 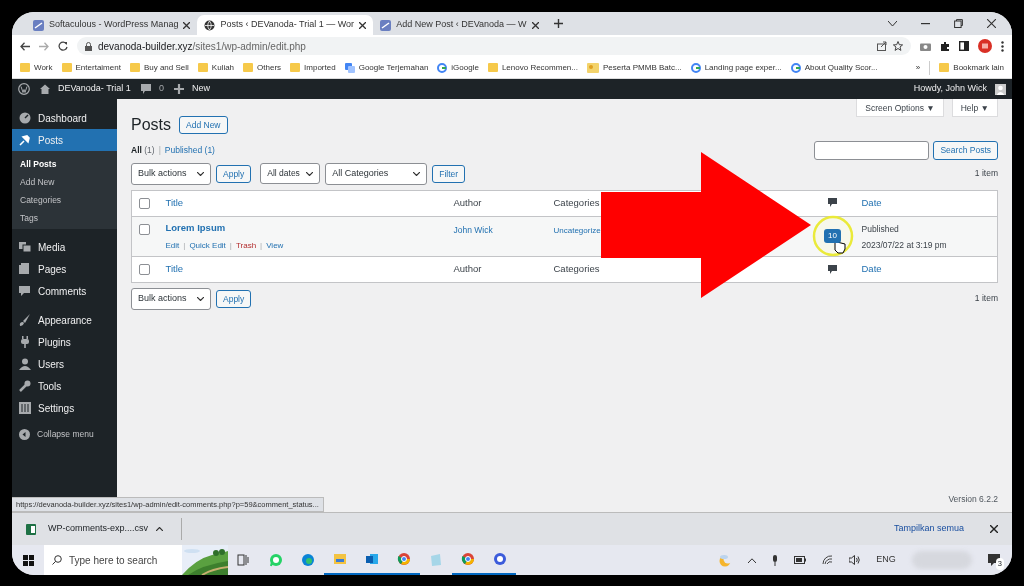 I want to click on view-filter-link: Published (1), so click(x=189, y=150).